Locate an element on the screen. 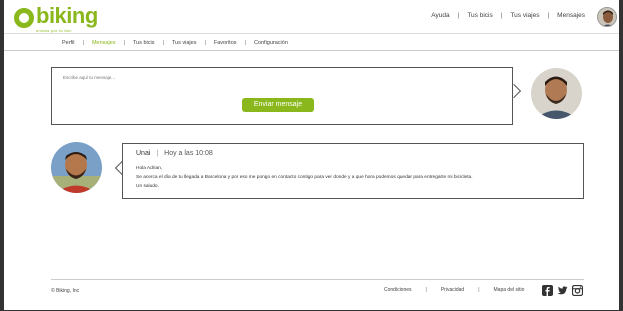 This screenshot has width=623, height=311. top-nav-mensajes: Mensajes is located at coordinates (571, 15).